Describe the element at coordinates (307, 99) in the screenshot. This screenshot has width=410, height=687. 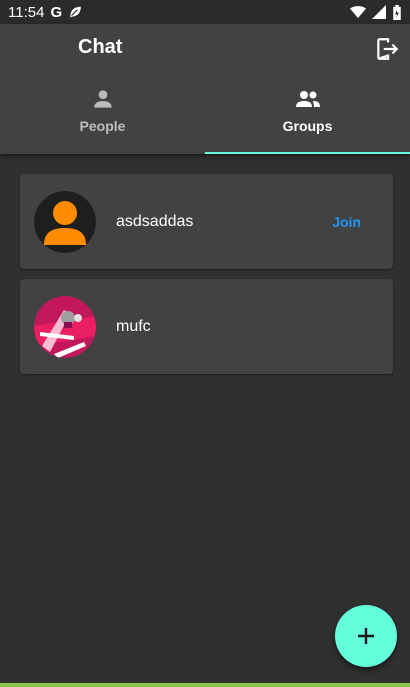
I see `group-icon` at that location.